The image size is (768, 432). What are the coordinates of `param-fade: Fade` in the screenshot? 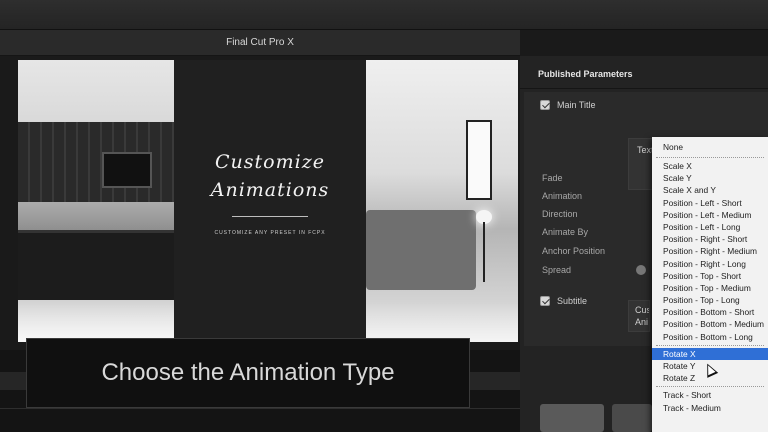 It's located at (552, 178).